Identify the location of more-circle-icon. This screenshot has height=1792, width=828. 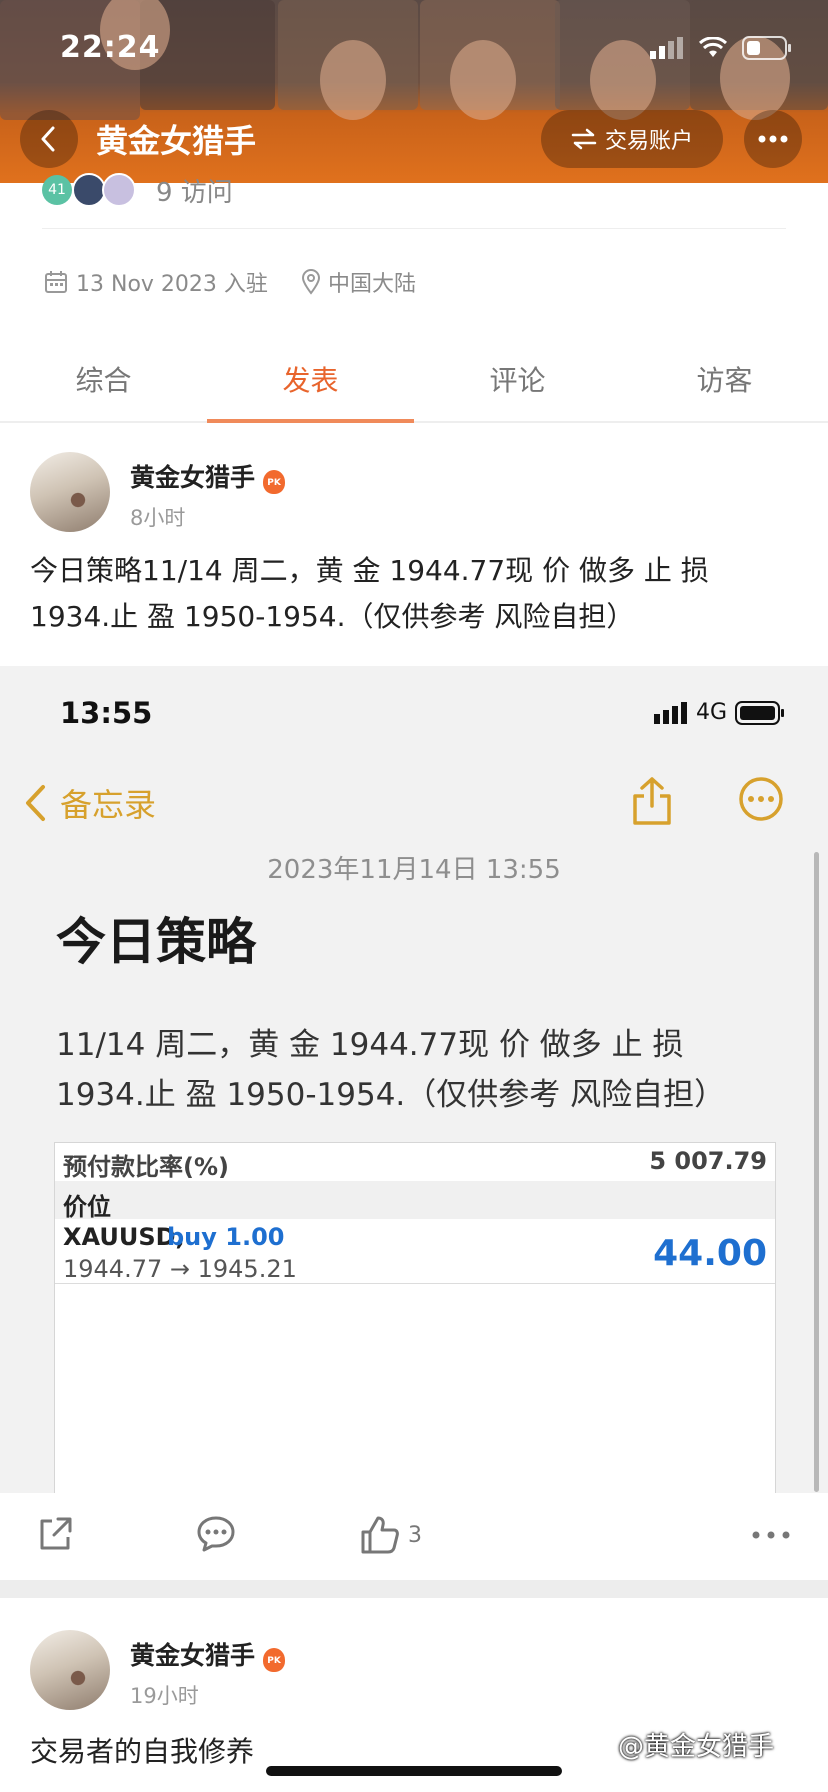
(761, 799).